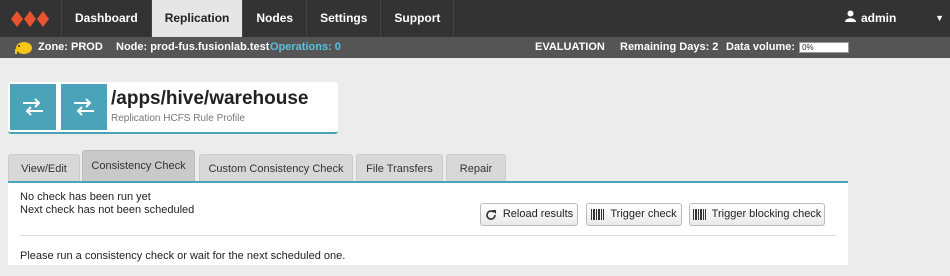  What do you see at coordinates (766, 214) in the screenshot?
I see `trigger-blocking-check-label: Trigger blocking check` at bounding box center [766, 214].